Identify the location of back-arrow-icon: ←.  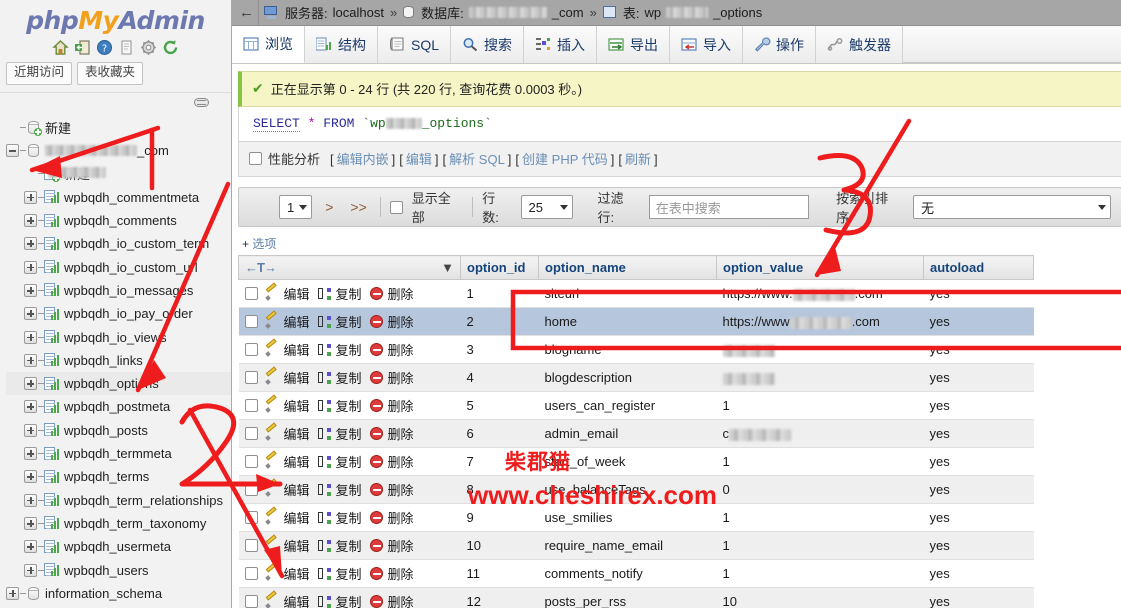
(247, 12).